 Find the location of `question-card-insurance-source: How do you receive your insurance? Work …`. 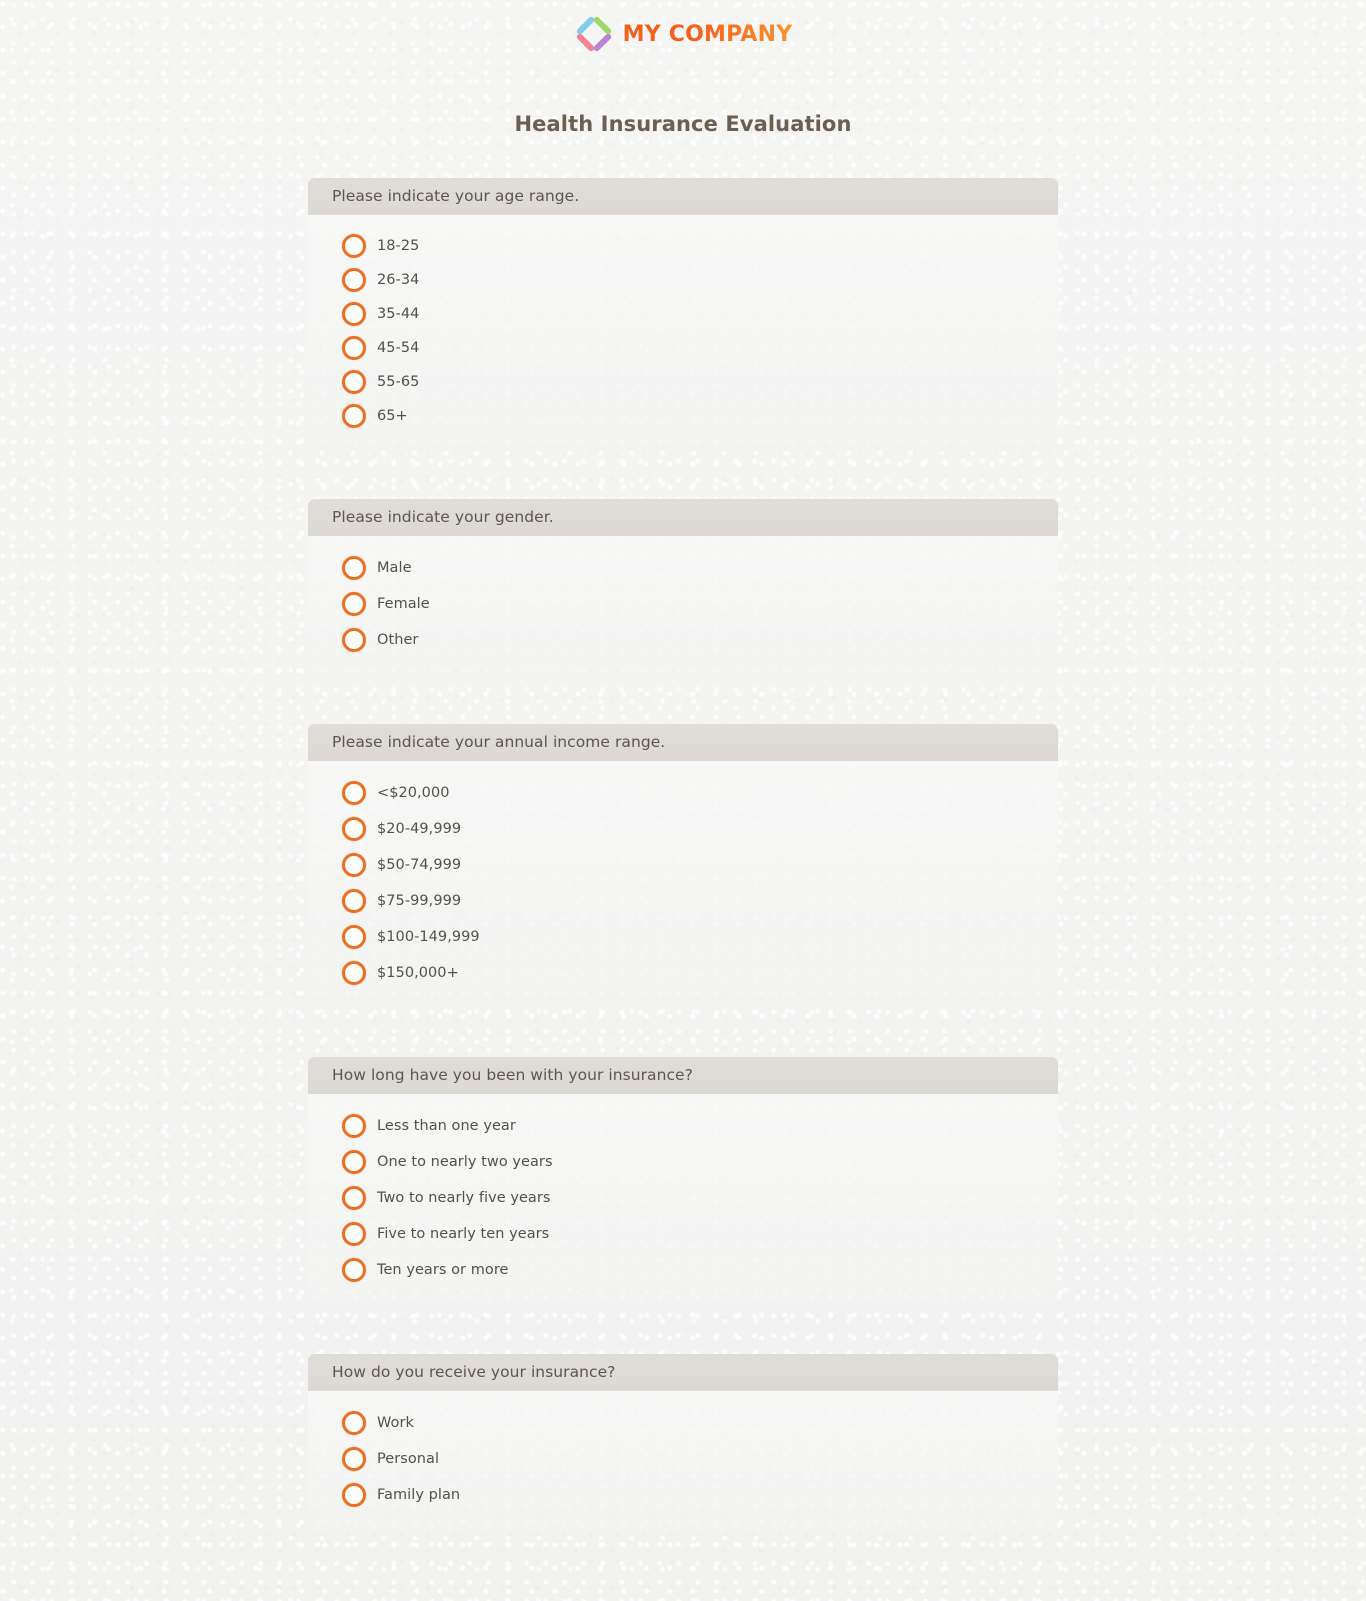

question-card-insurance-source: How do you receive your insurance? Work … is located at coordinates (683, 1442).